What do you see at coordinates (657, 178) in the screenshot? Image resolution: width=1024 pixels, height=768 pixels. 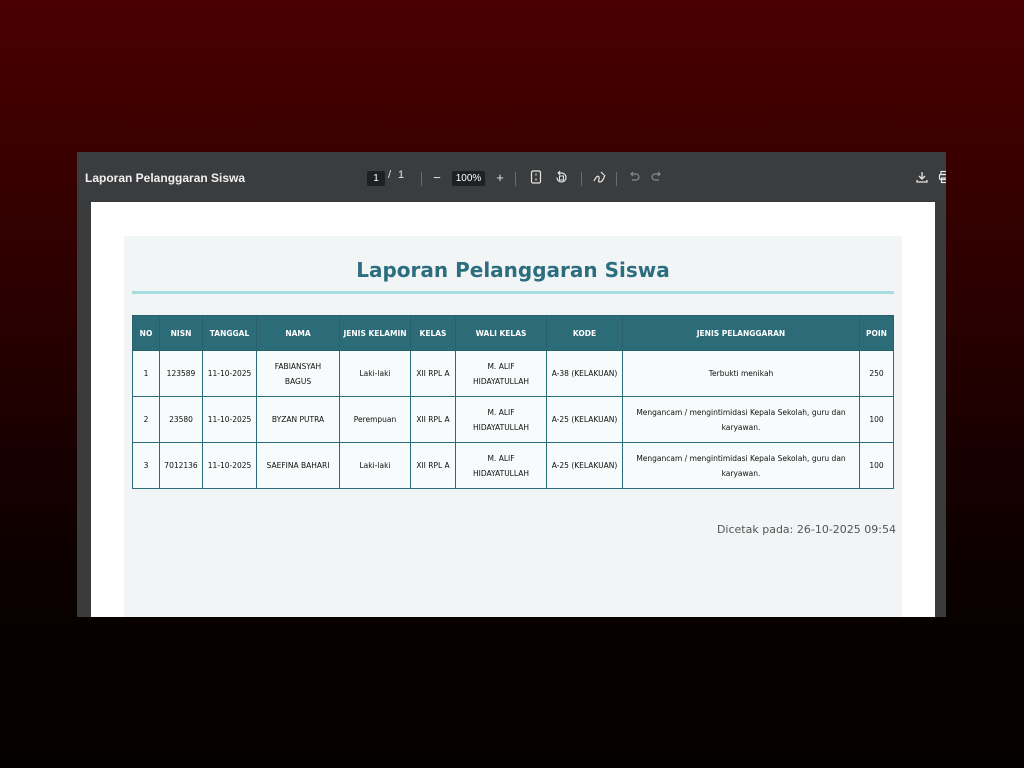 I see `redo-icon` at bounding box center [657, 178].